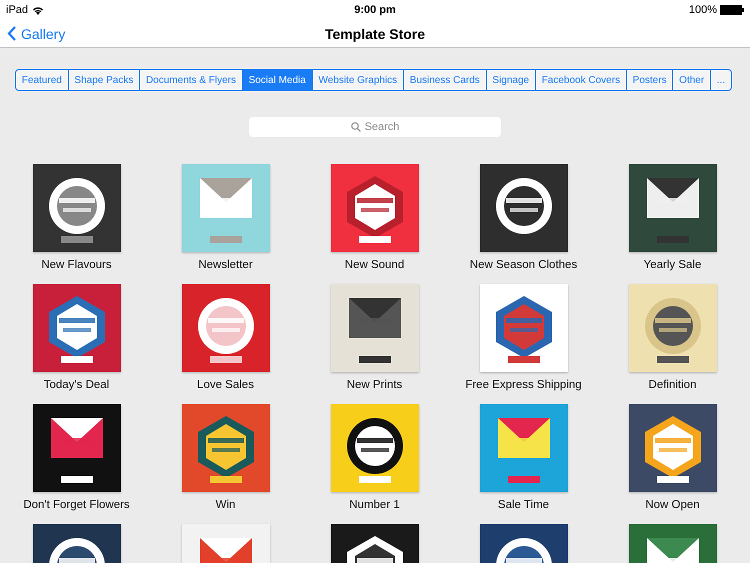 The height and width of the screenshot is (563, 750). I want to click on search-icon, so click(356, 127).